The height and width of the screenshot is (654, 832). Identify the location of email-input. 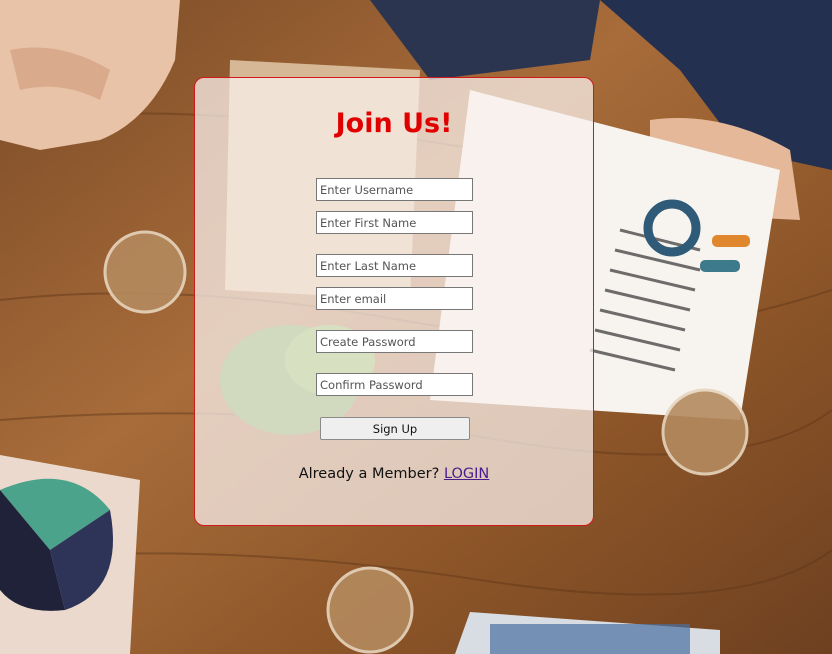
(394, 298).